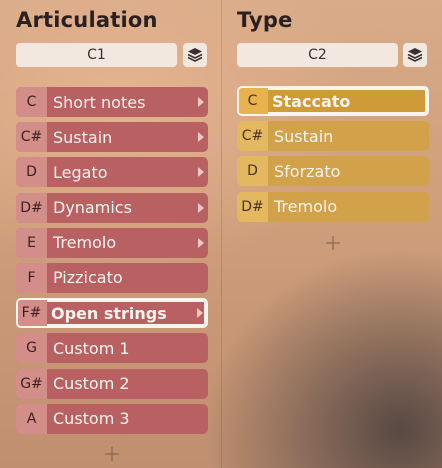 This screenshot has height=468, width=442. I want to click on articulation-title: Articulation, so click(87, 20).